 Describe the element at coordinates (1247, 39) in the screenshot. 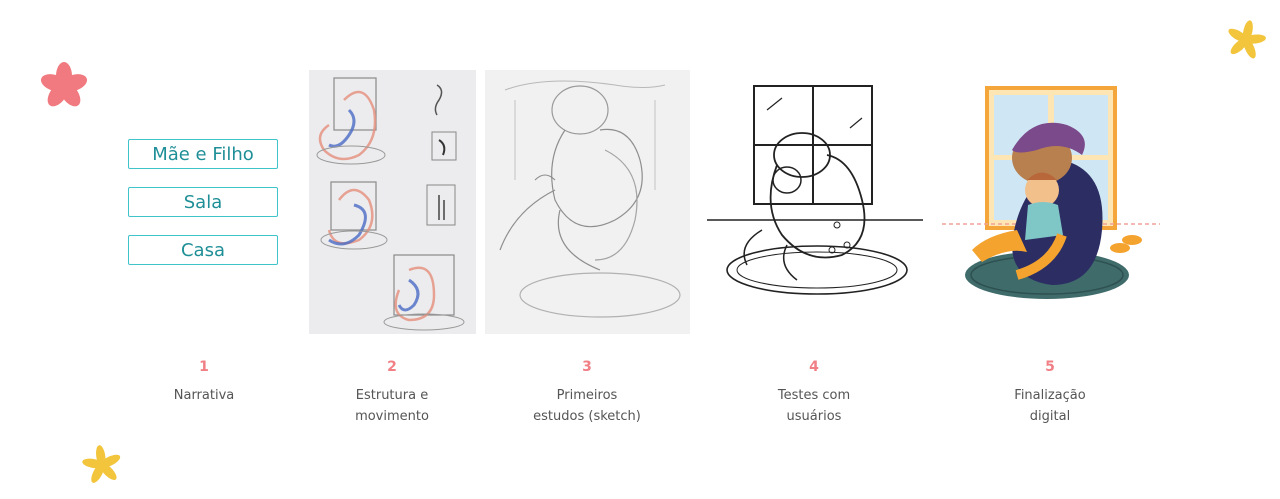

I see `yellow-star-decoration` at that location.